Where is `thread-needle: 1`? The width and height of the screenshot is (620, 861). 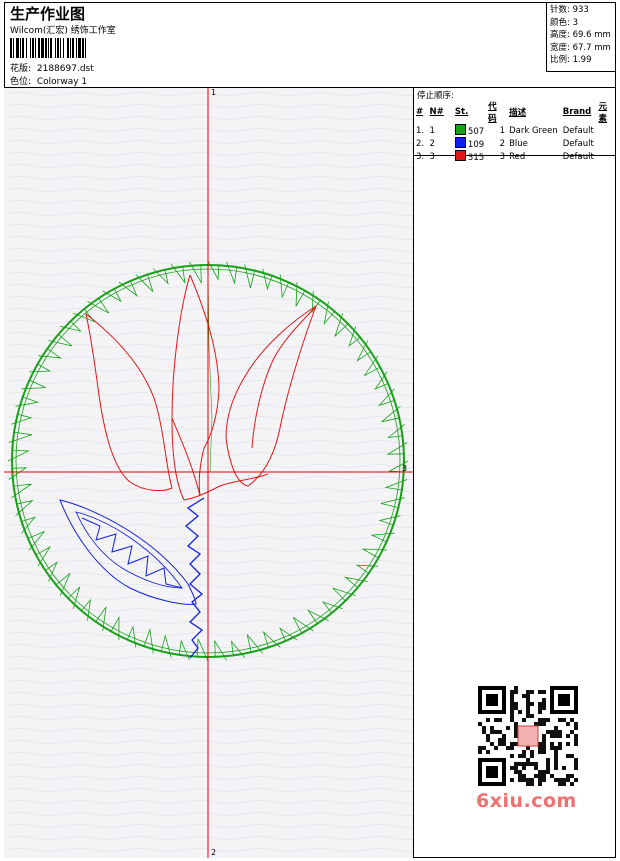 thread-needle: 1 is located at coordinates (432, 130).